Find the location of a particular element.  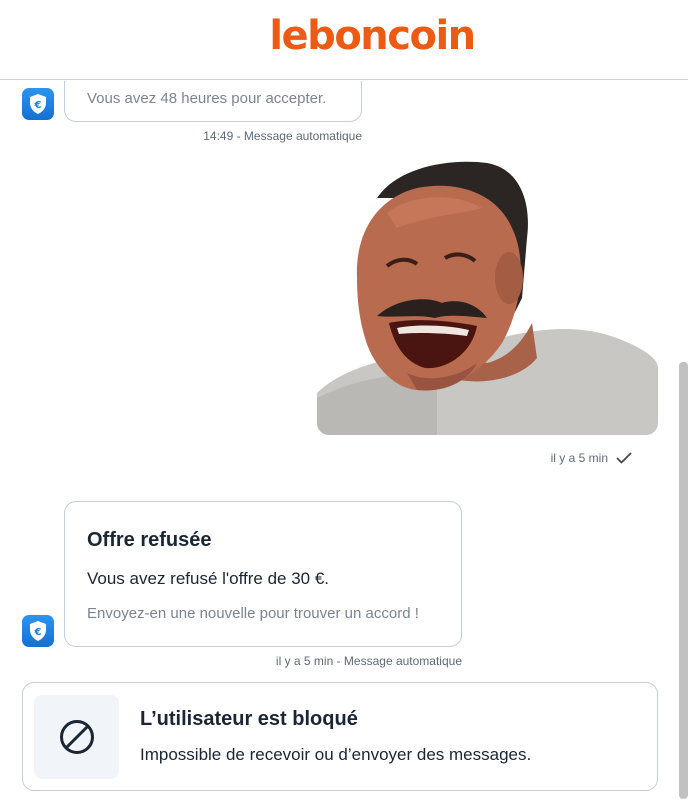

blocked-icon is located at coordinates (76, 737).